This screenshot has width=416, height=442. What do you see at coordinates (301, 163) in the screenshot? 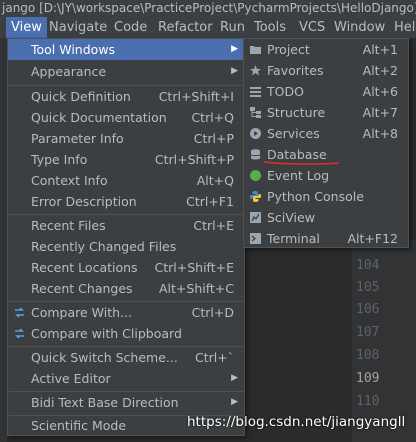
I see `red-underline-annotation` at bounding box center [301, 163].